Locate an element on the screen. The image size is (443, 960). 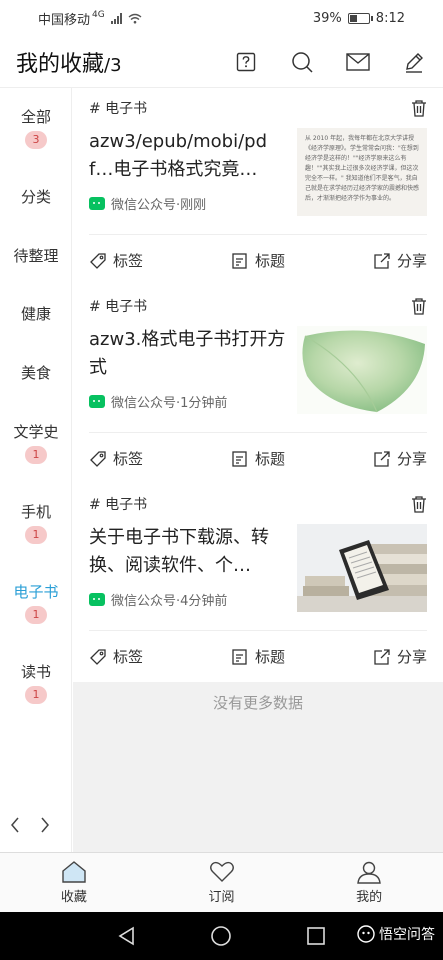
bottom-tab-bar: 收藏 订阅 我的 is located at coordinates (221, 882).